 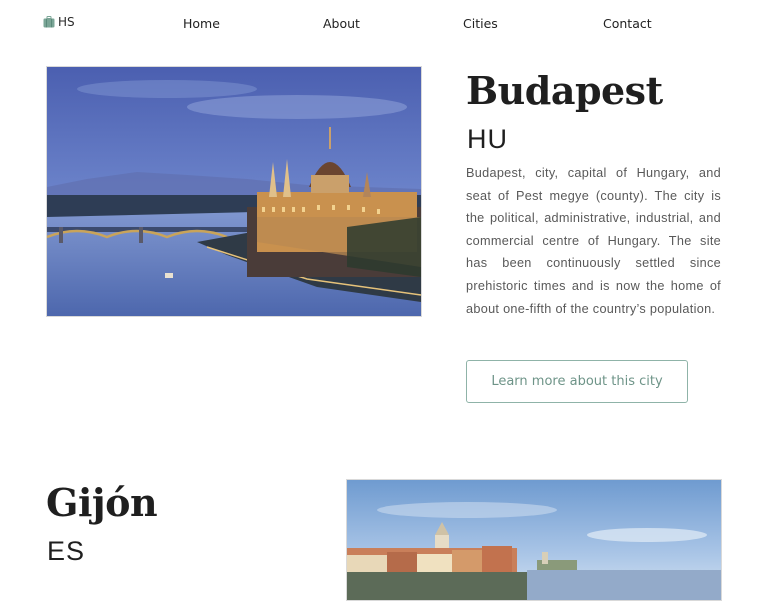 I want to click on logo-text: HS, so click(x=66, y=22).